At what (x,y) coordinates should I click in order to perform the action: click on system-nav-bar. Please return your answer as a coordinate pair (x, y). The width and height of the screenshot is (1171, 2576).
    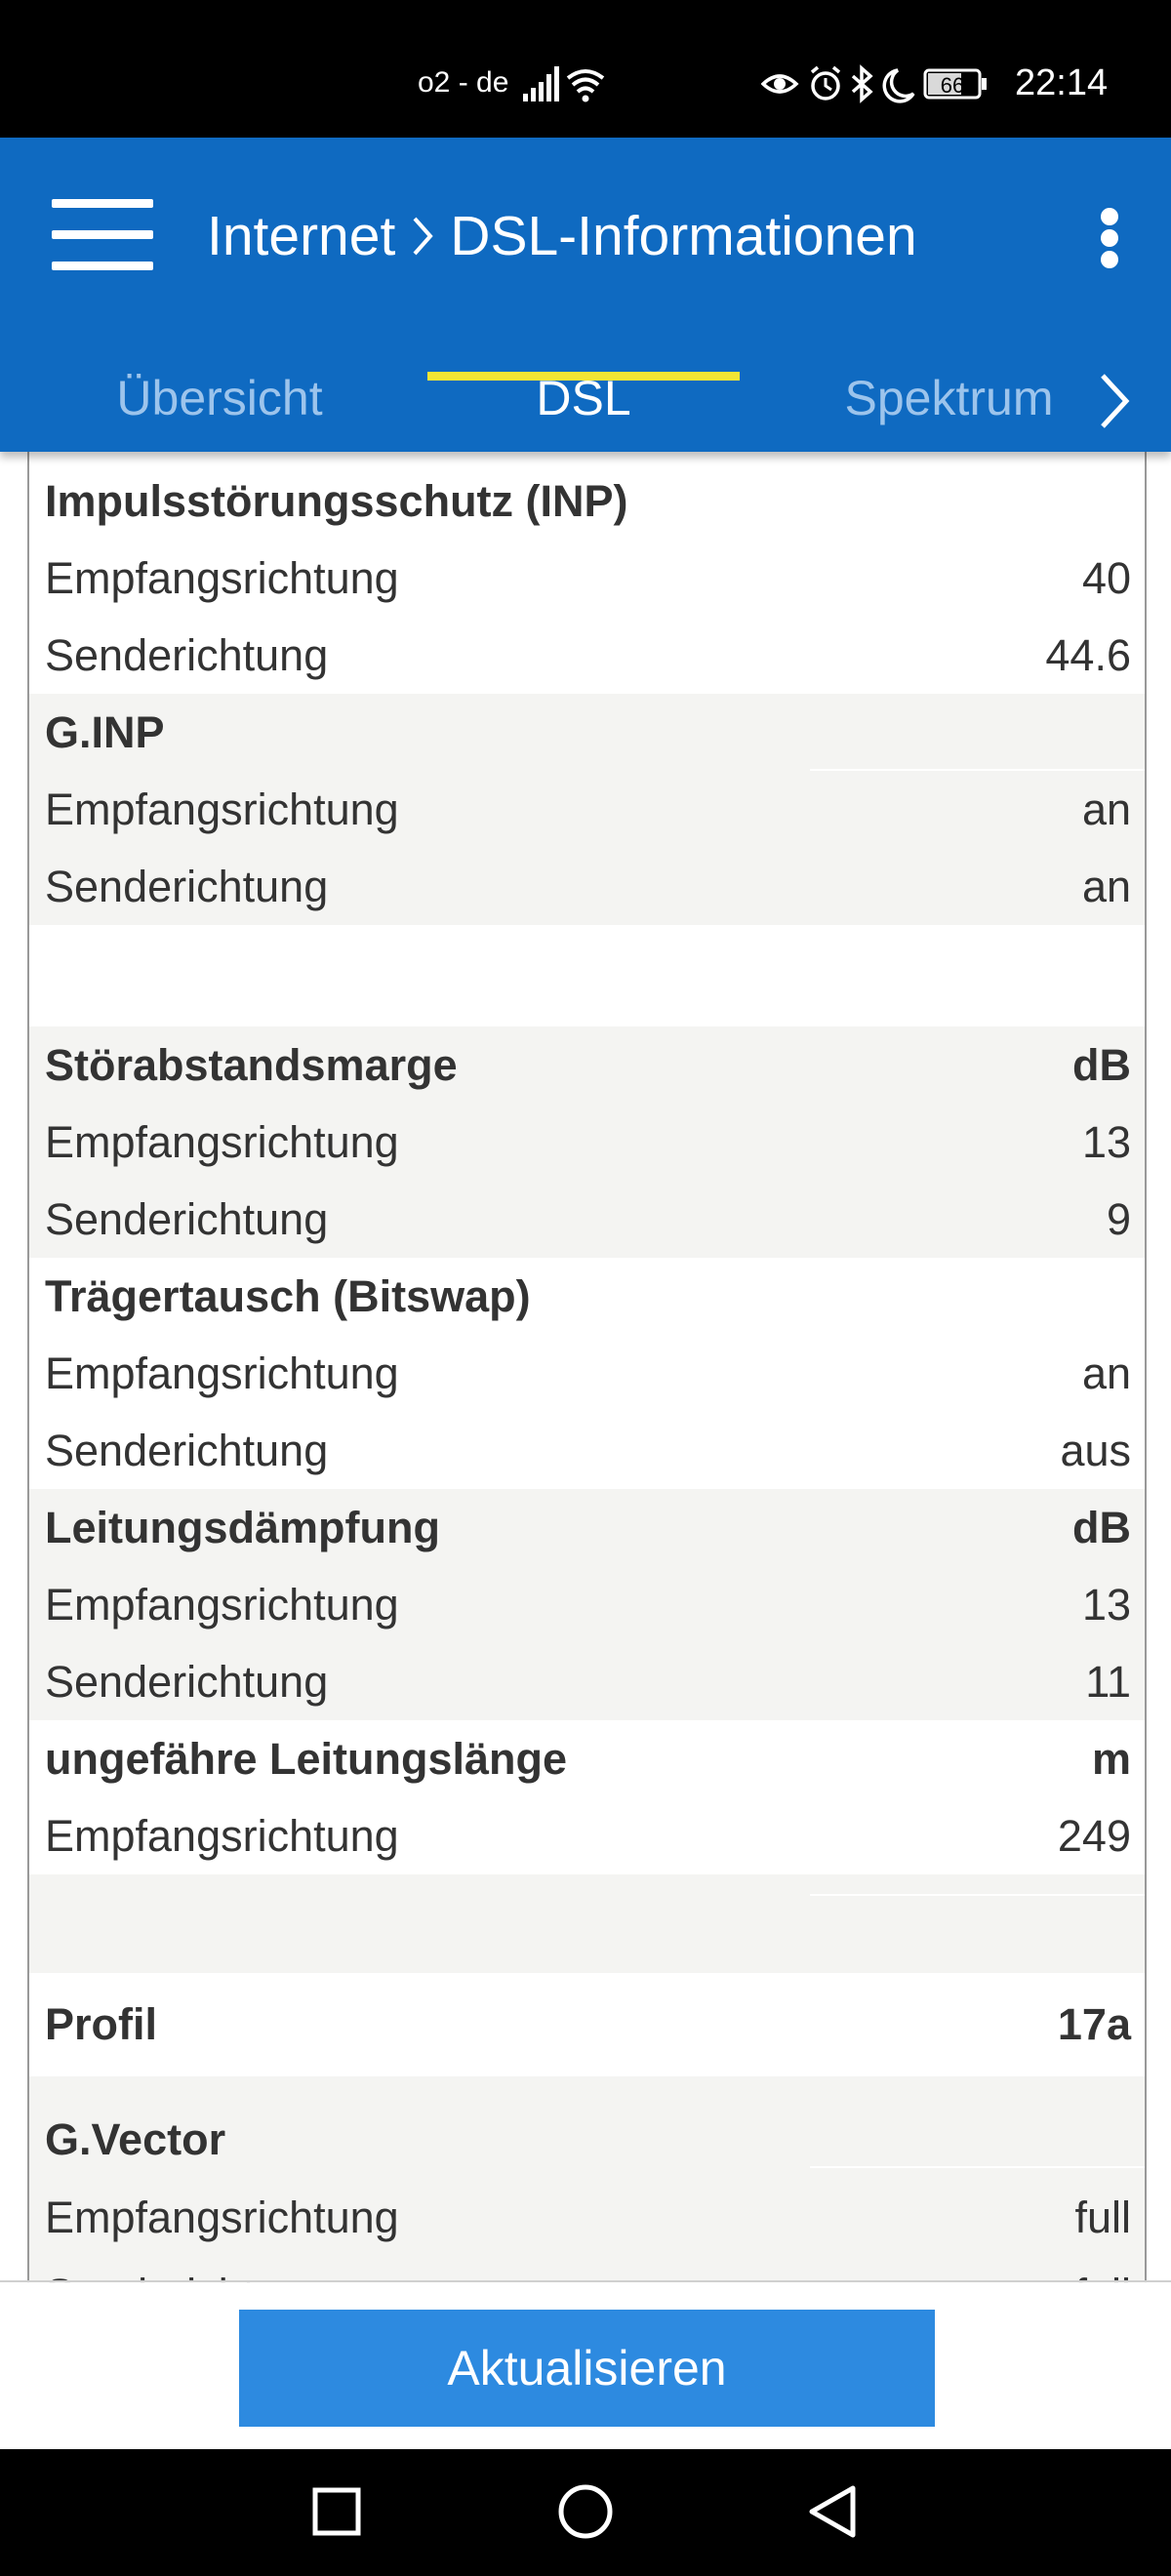
    Looking at the image, I should click on (585, 2512).